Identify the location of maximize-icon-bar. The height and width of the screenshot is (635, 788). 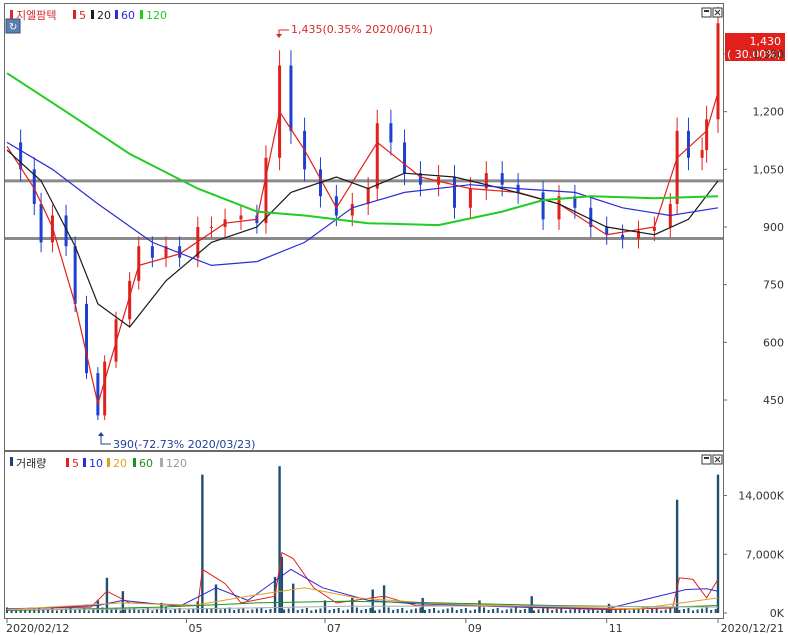
(706, 458).